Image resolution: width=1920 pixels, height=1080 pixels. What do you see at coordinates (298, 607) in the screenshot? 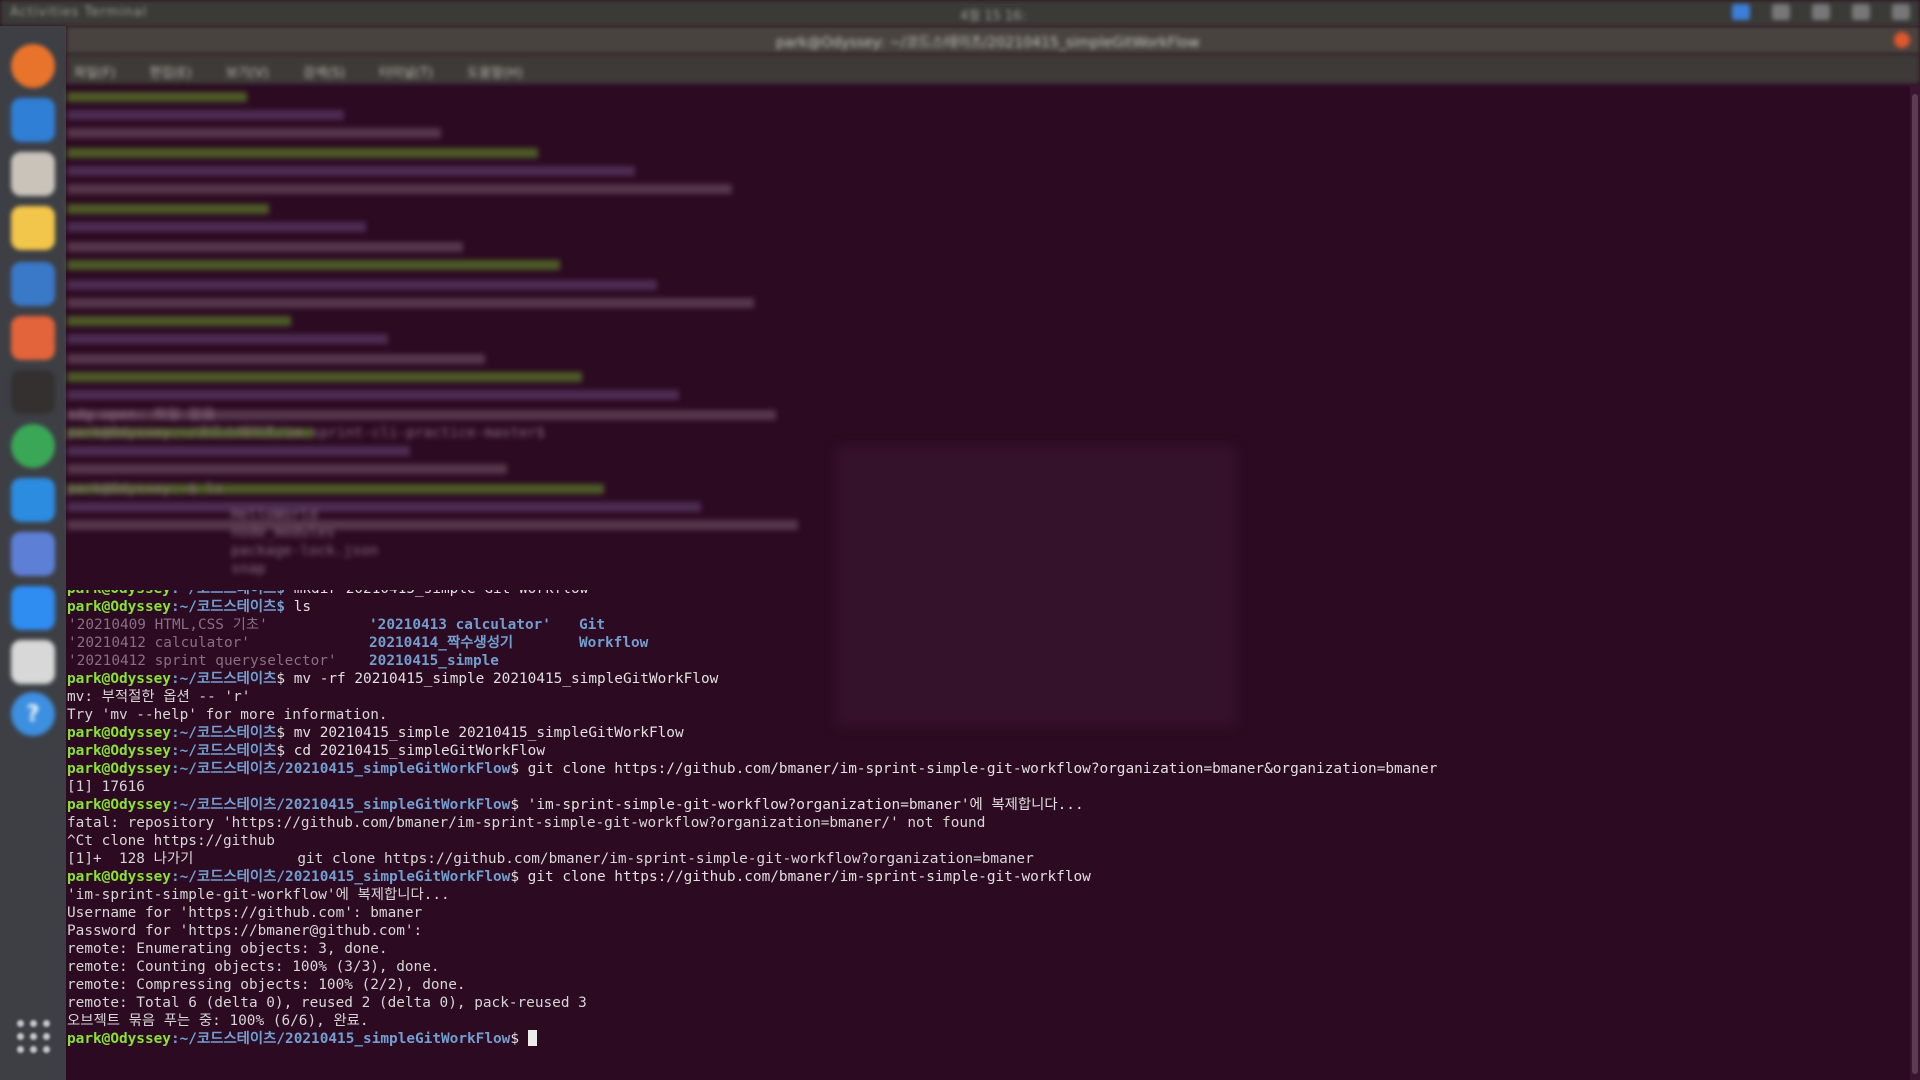
I see `command-text: ls` at bounding box center [298, 607].